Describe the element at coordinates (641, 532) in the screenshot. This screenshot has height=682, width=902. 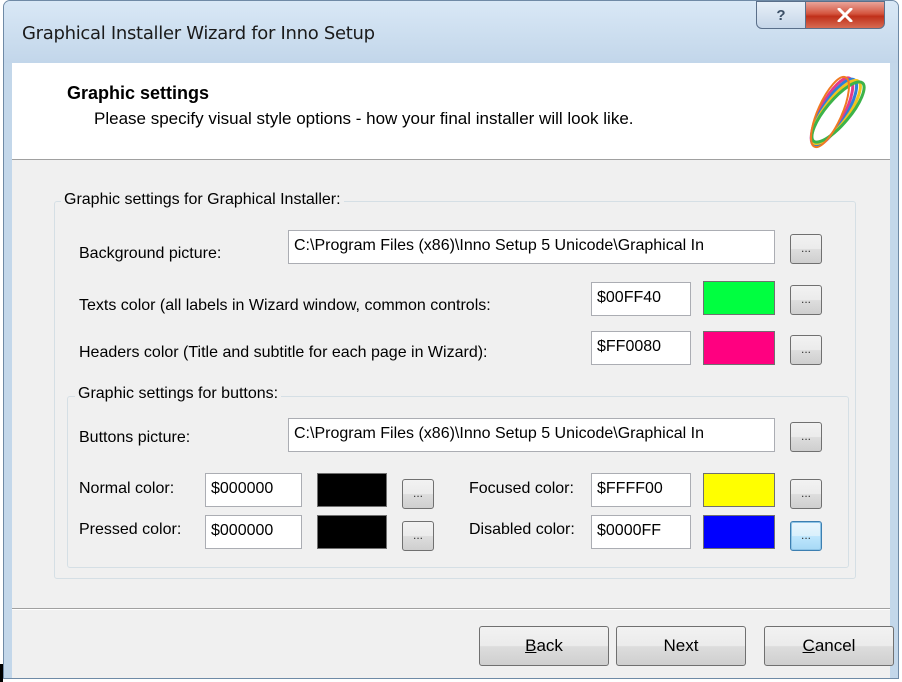
I see `disabled-color-field: $0000FF` at that location.